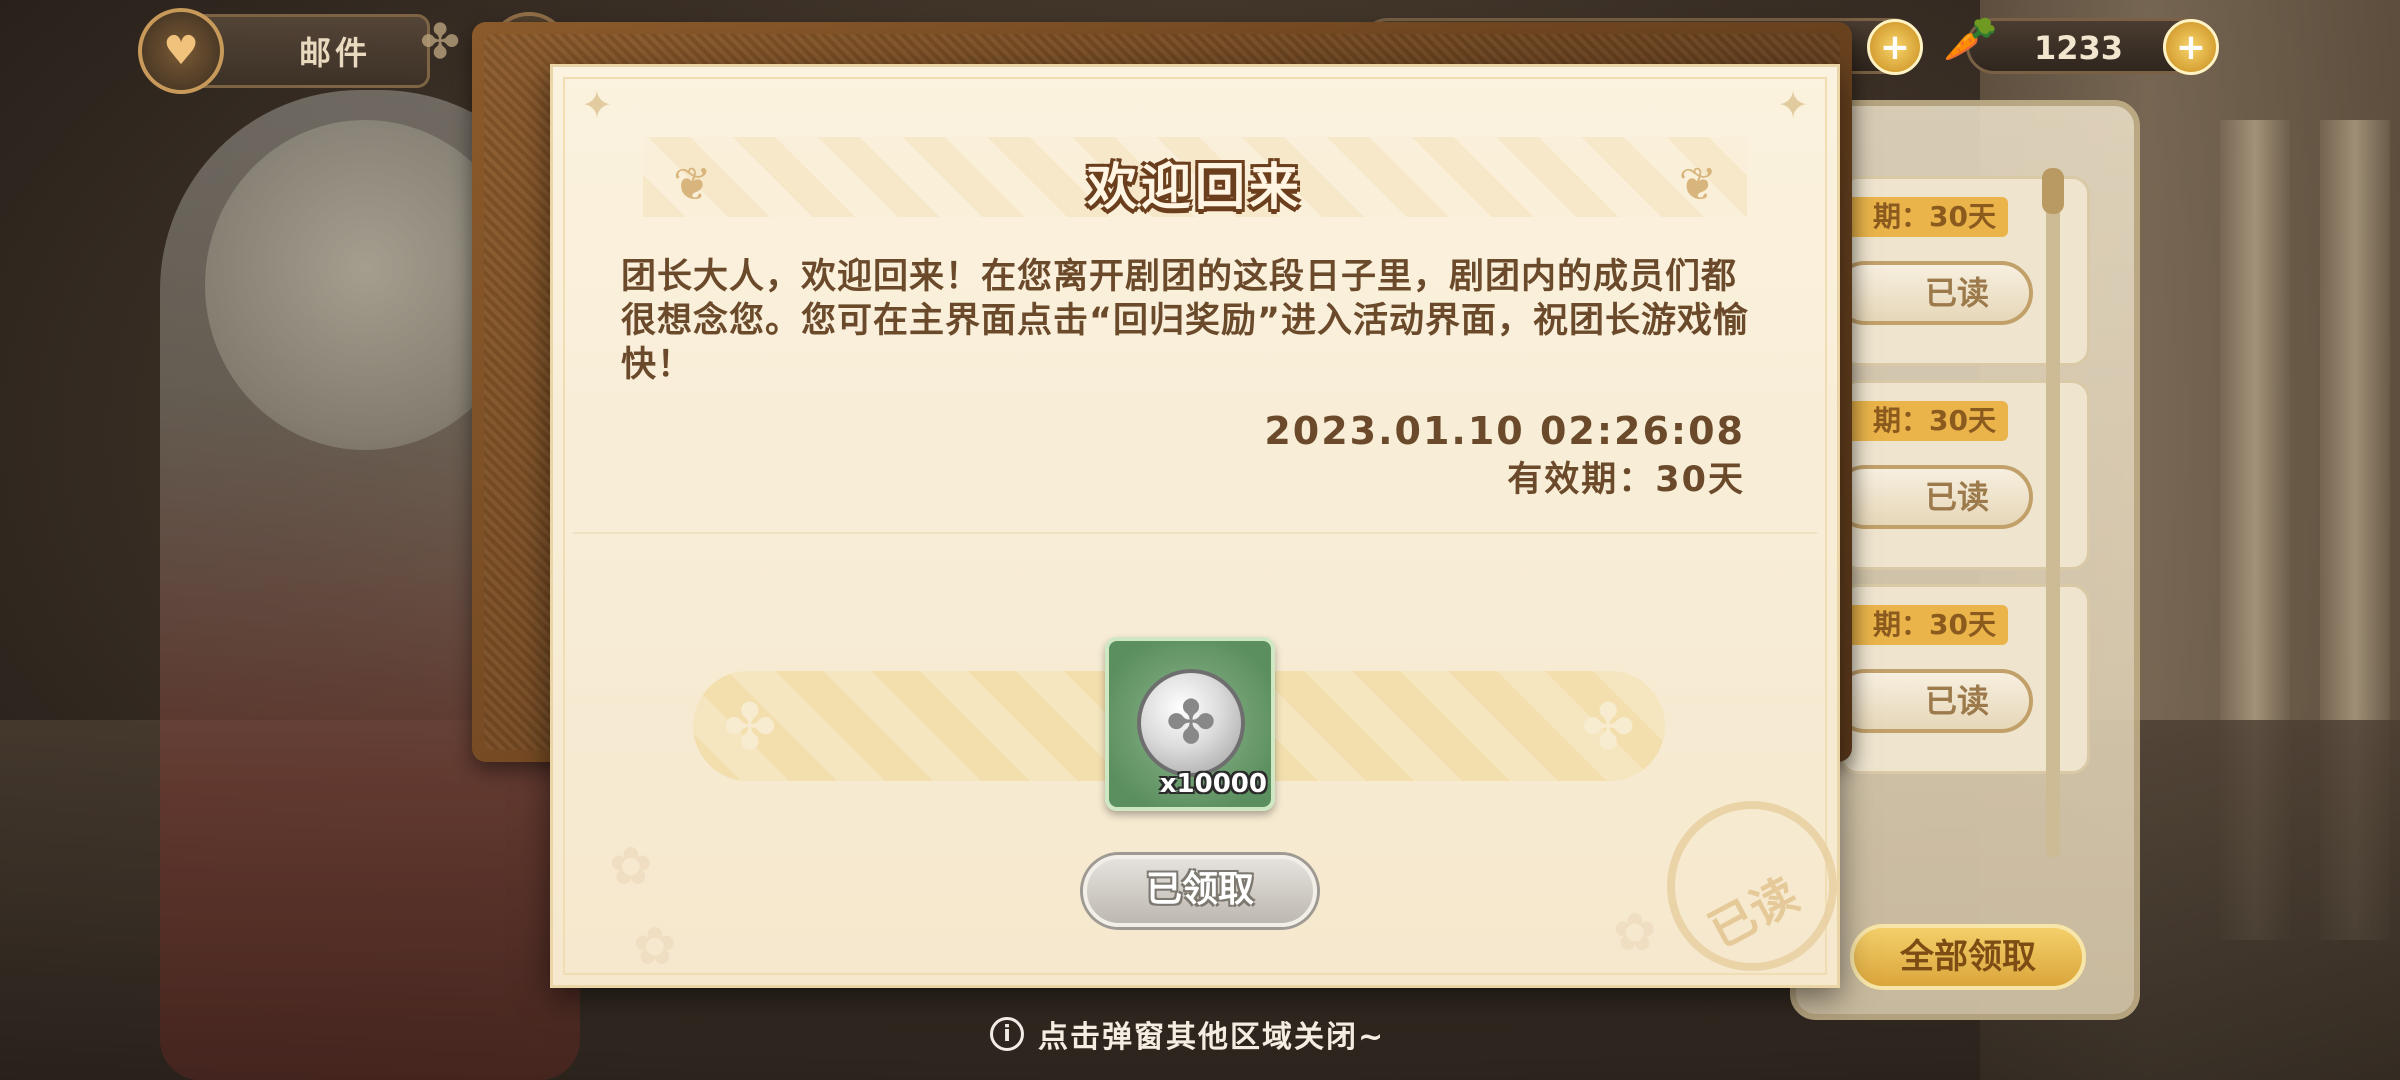 This screenshot has height=1080, width=2400. I want to click on claimed-button: 已领取, so click(1200, 891).